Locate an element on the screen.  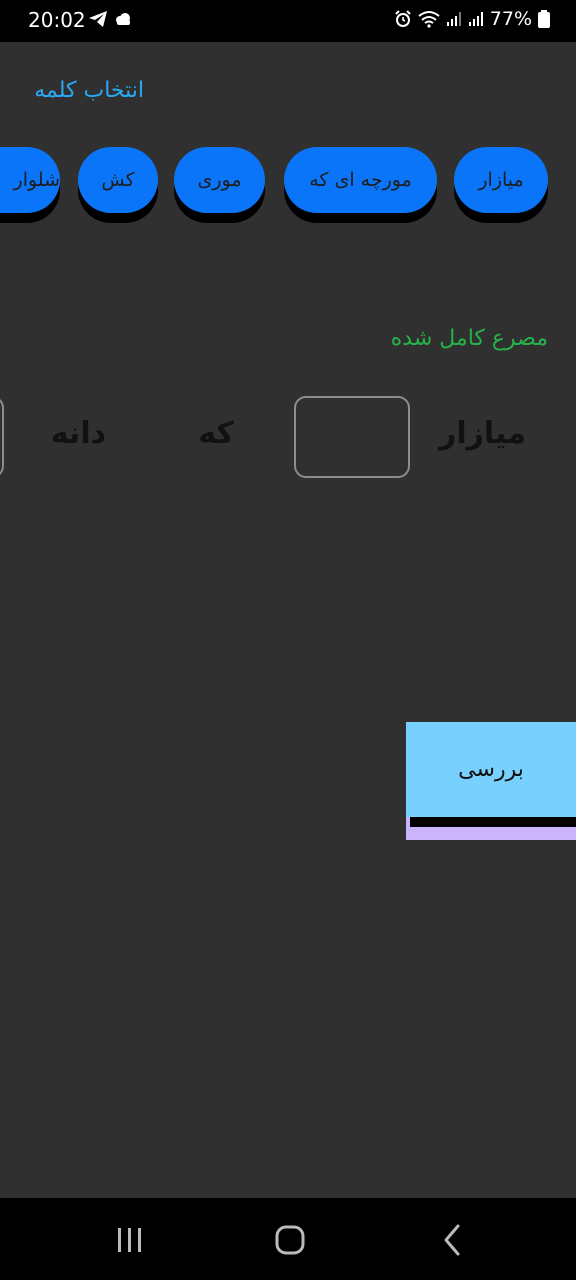
verse-word: که is located at coordinates (216, 433).